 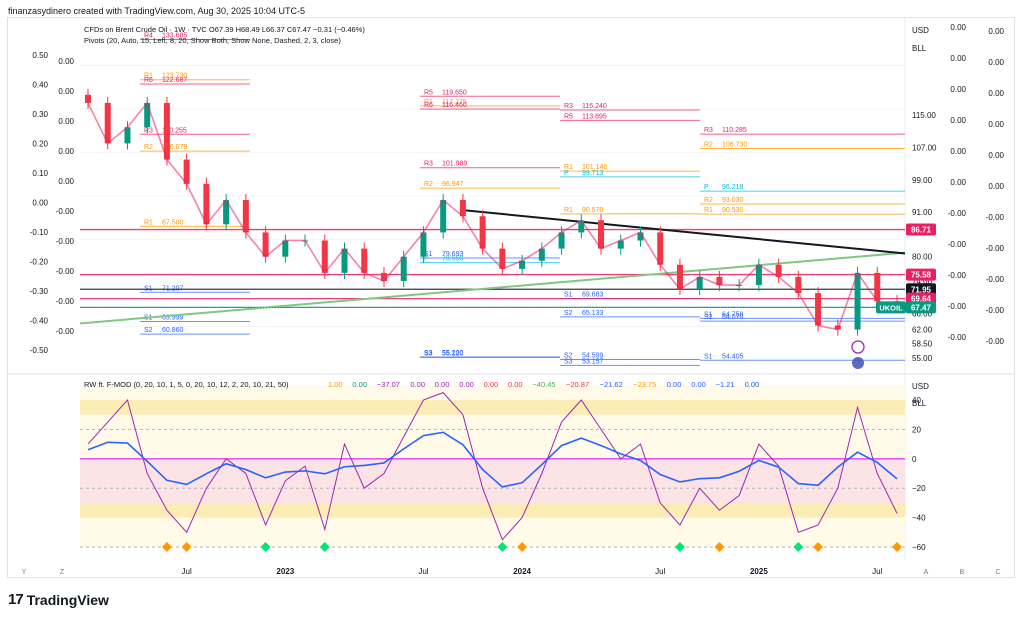 I want to click on symbol-tag: UKOIL, so click(x=891, y=307).